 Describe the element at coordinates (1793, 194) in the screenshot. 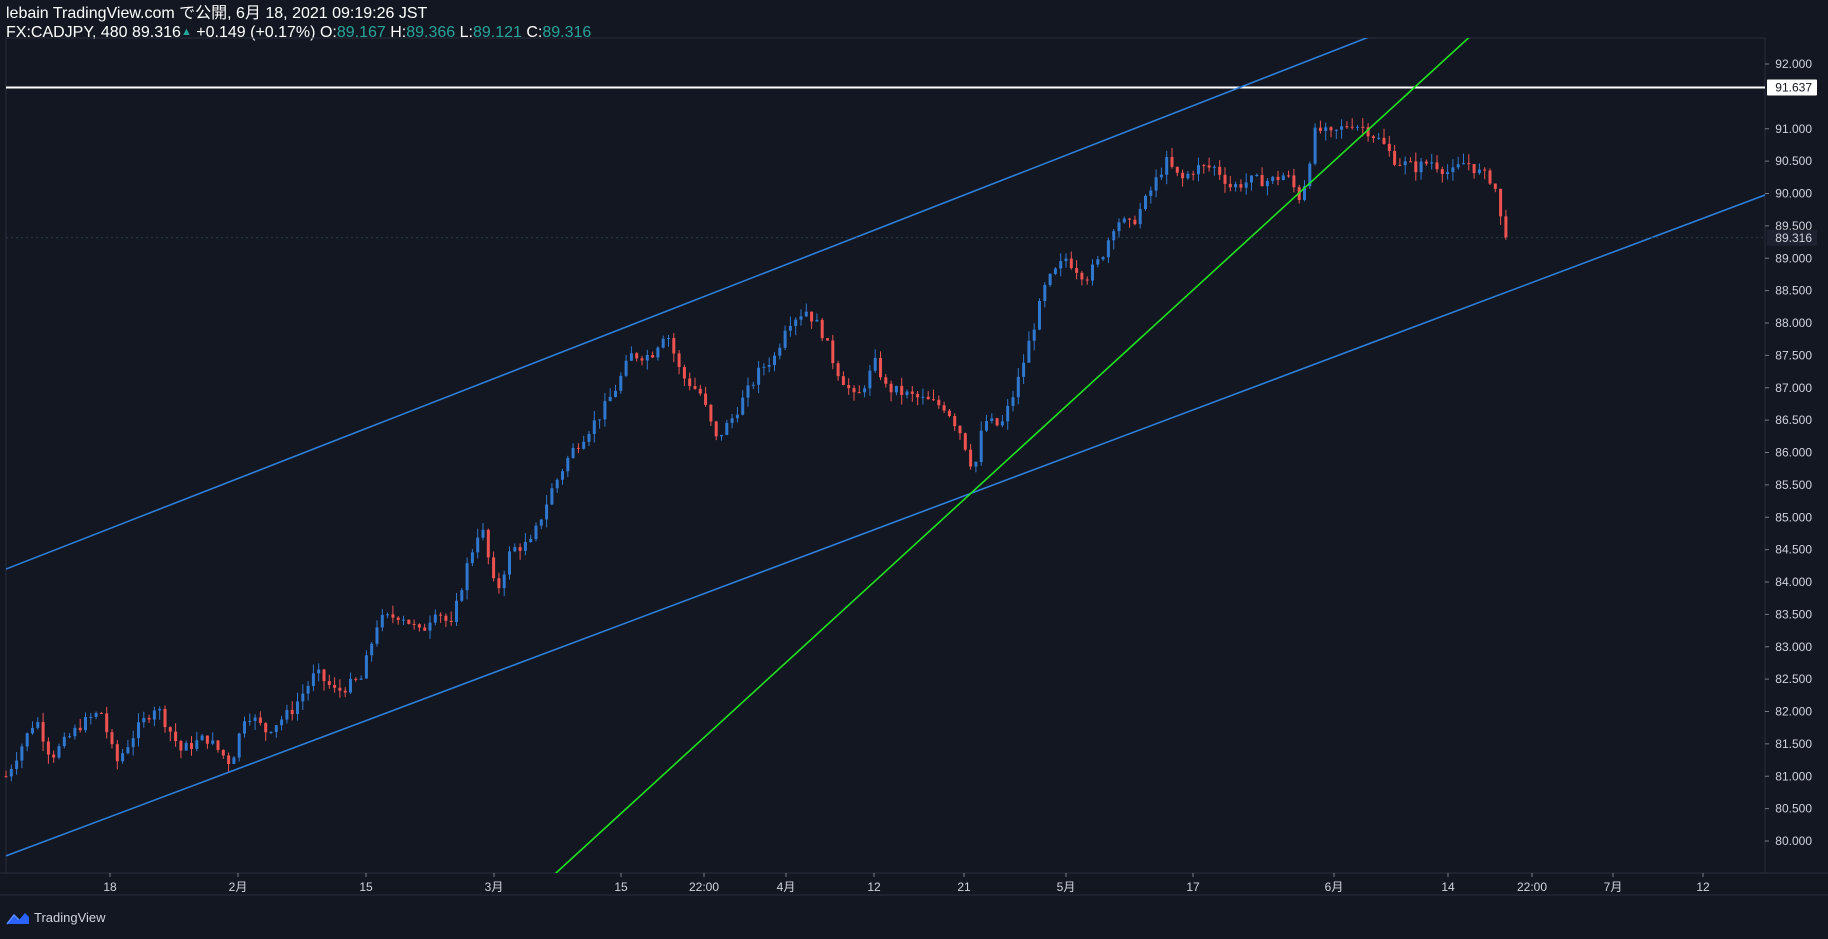

I see `price-tick-label: 90.000` at that location.